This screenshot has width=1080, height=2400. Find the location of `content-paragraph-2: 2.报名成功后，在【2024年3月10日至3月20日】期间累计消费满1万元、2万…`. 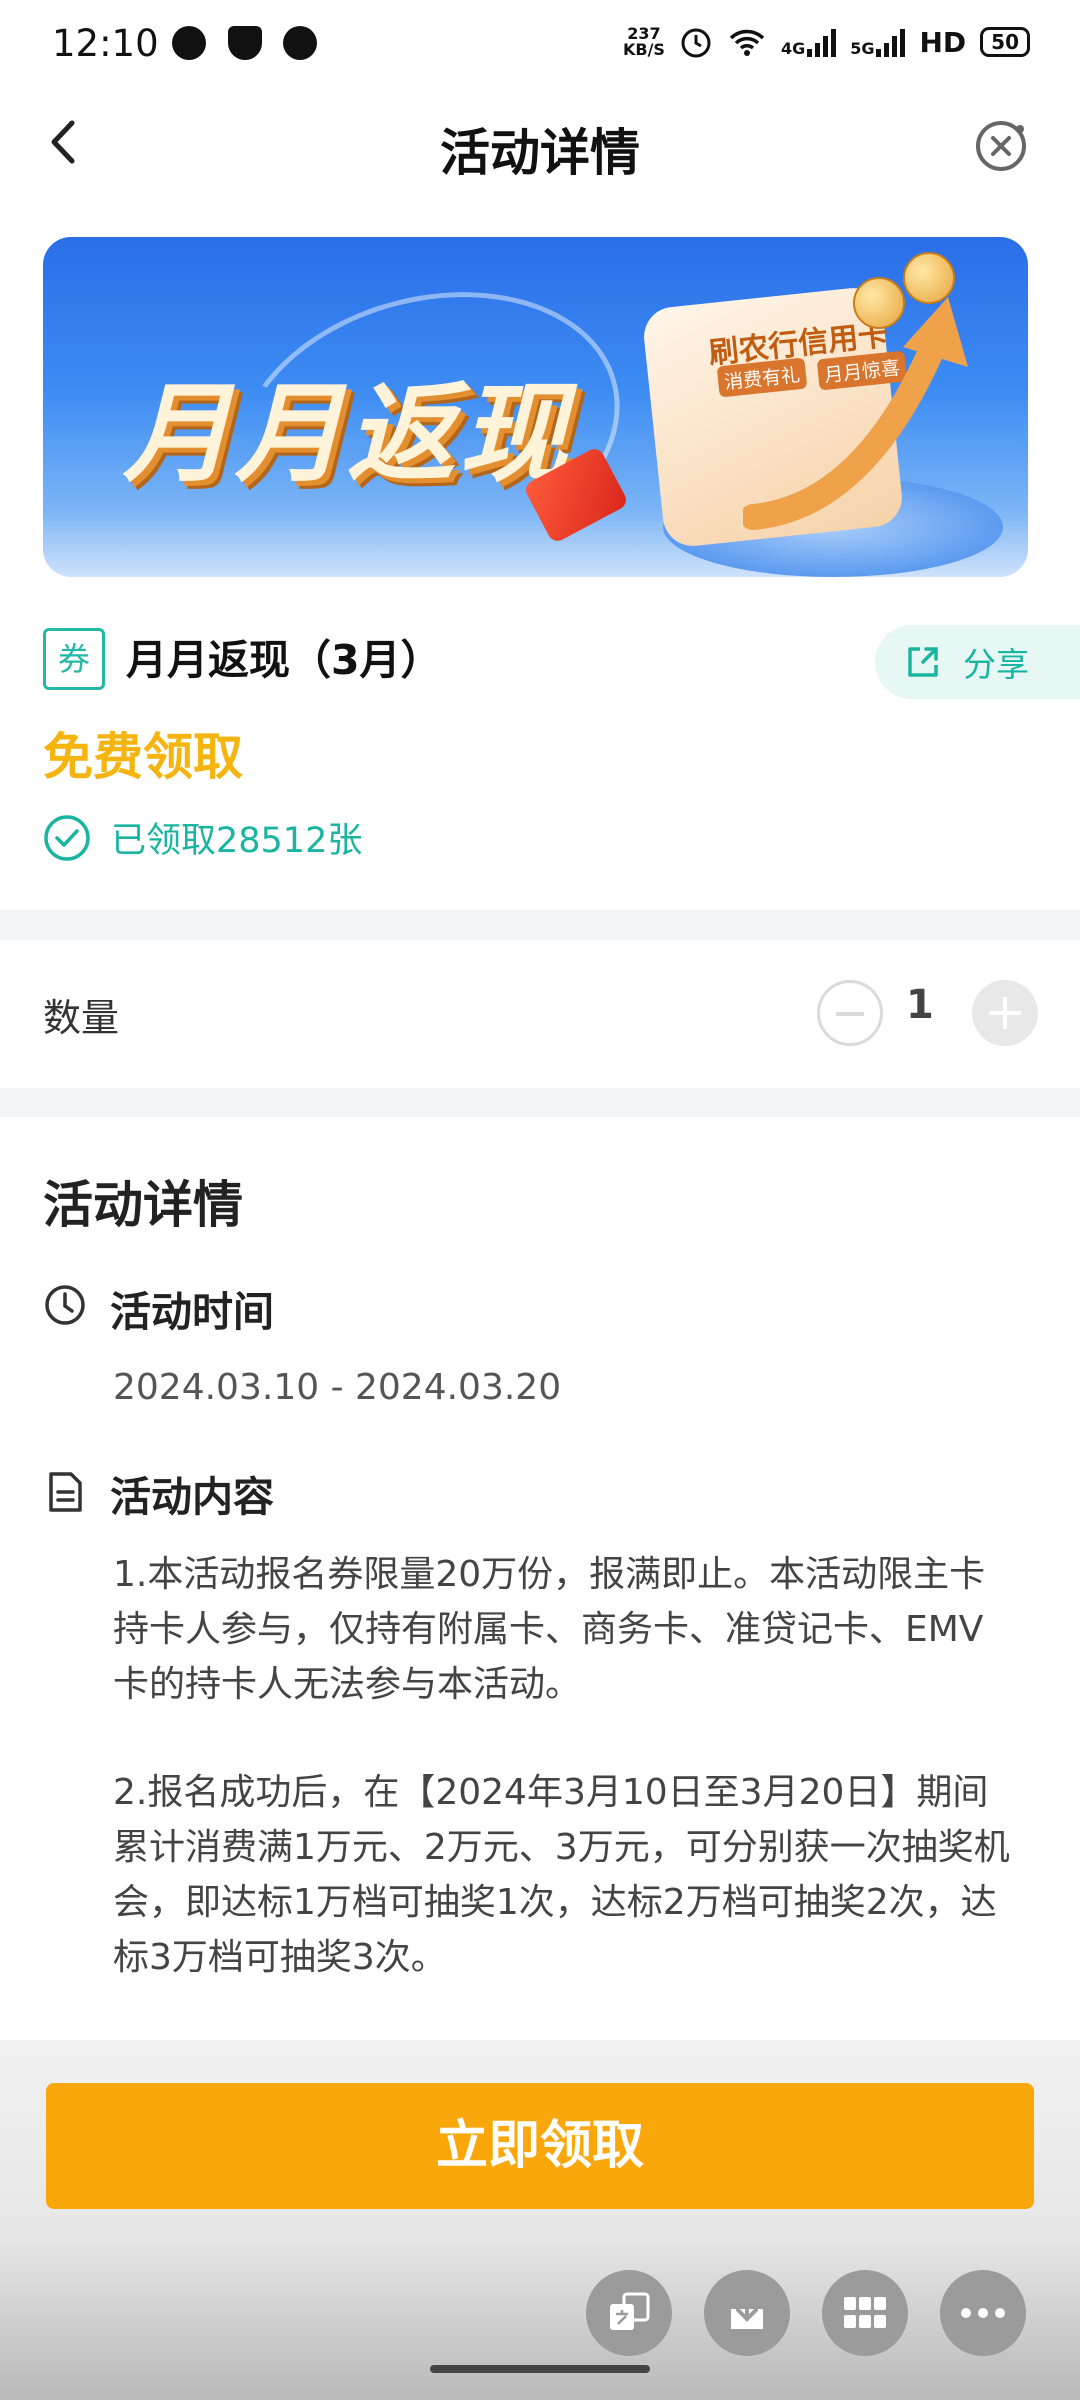

content-paragraph-2: 2.报名成功后，在【2024年3月10日至3月20日】期间累计消费满1万元、2万… is located at coordinates (561, 1875).